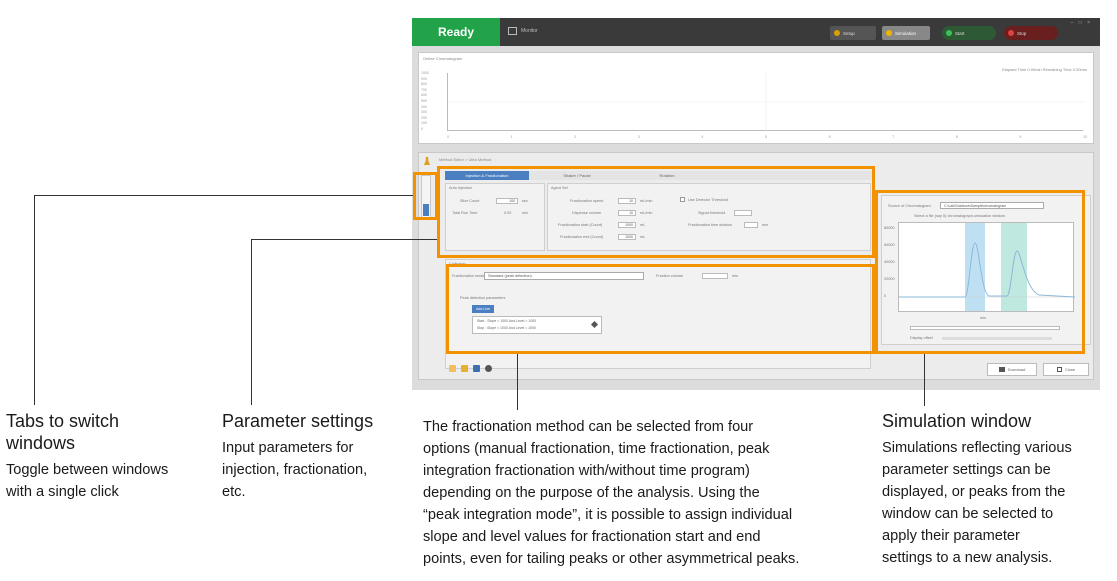 The height and width of the screenshot is (581, 1117). What do you see at coordinates (594, 324) in the screenshot?
I see `edit-pencil-icon` at bounding box center [594, 324].